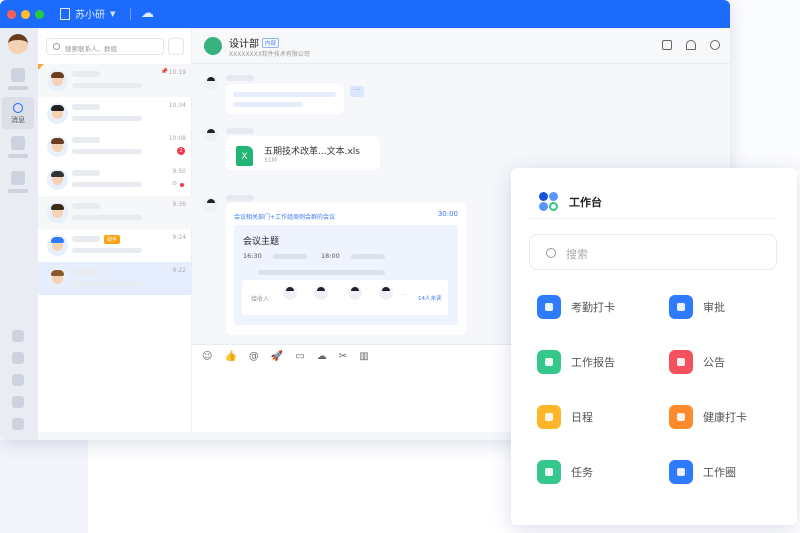 This screenshot has width=800, height=533. Describe the element at coordinates (179, 270) in the screenshot. I see `contact-time: 9:22` at that location.